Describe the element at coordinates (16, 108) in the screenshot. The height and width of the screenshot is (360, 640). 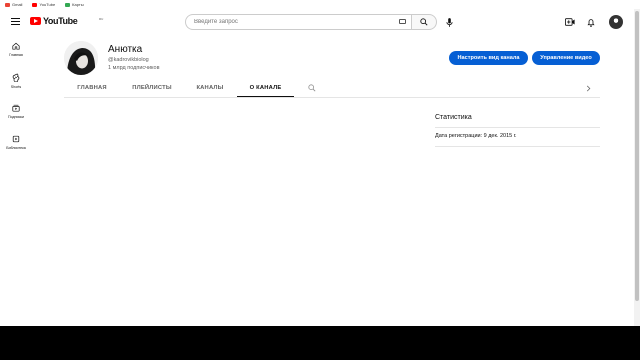
I see `subscriptions-icon` at that location.